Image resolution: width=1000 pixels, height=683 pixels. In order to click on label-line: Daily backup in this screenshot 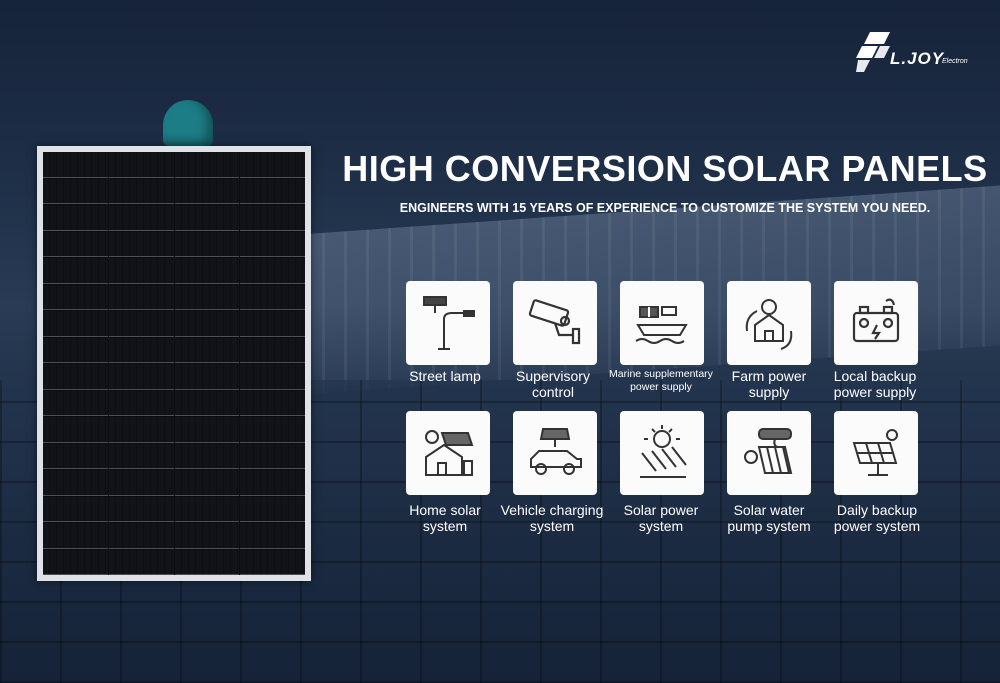, I will do `click(877, 510)`.